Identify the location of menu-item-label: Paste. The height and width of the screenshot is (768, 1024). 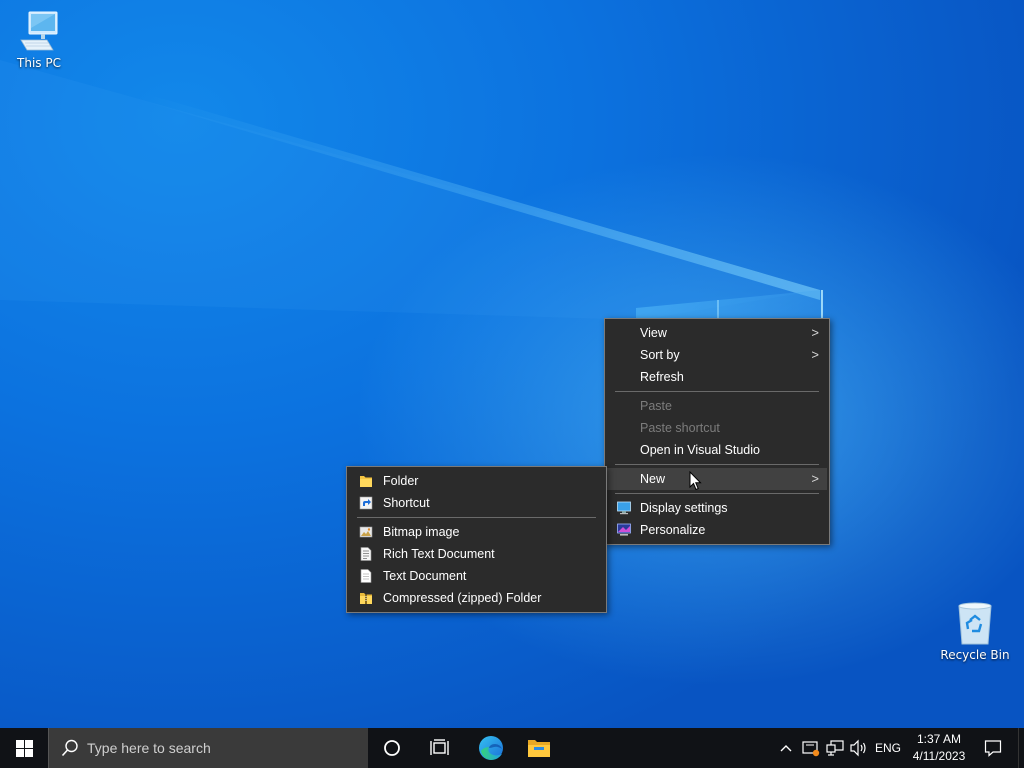
(656, 406).